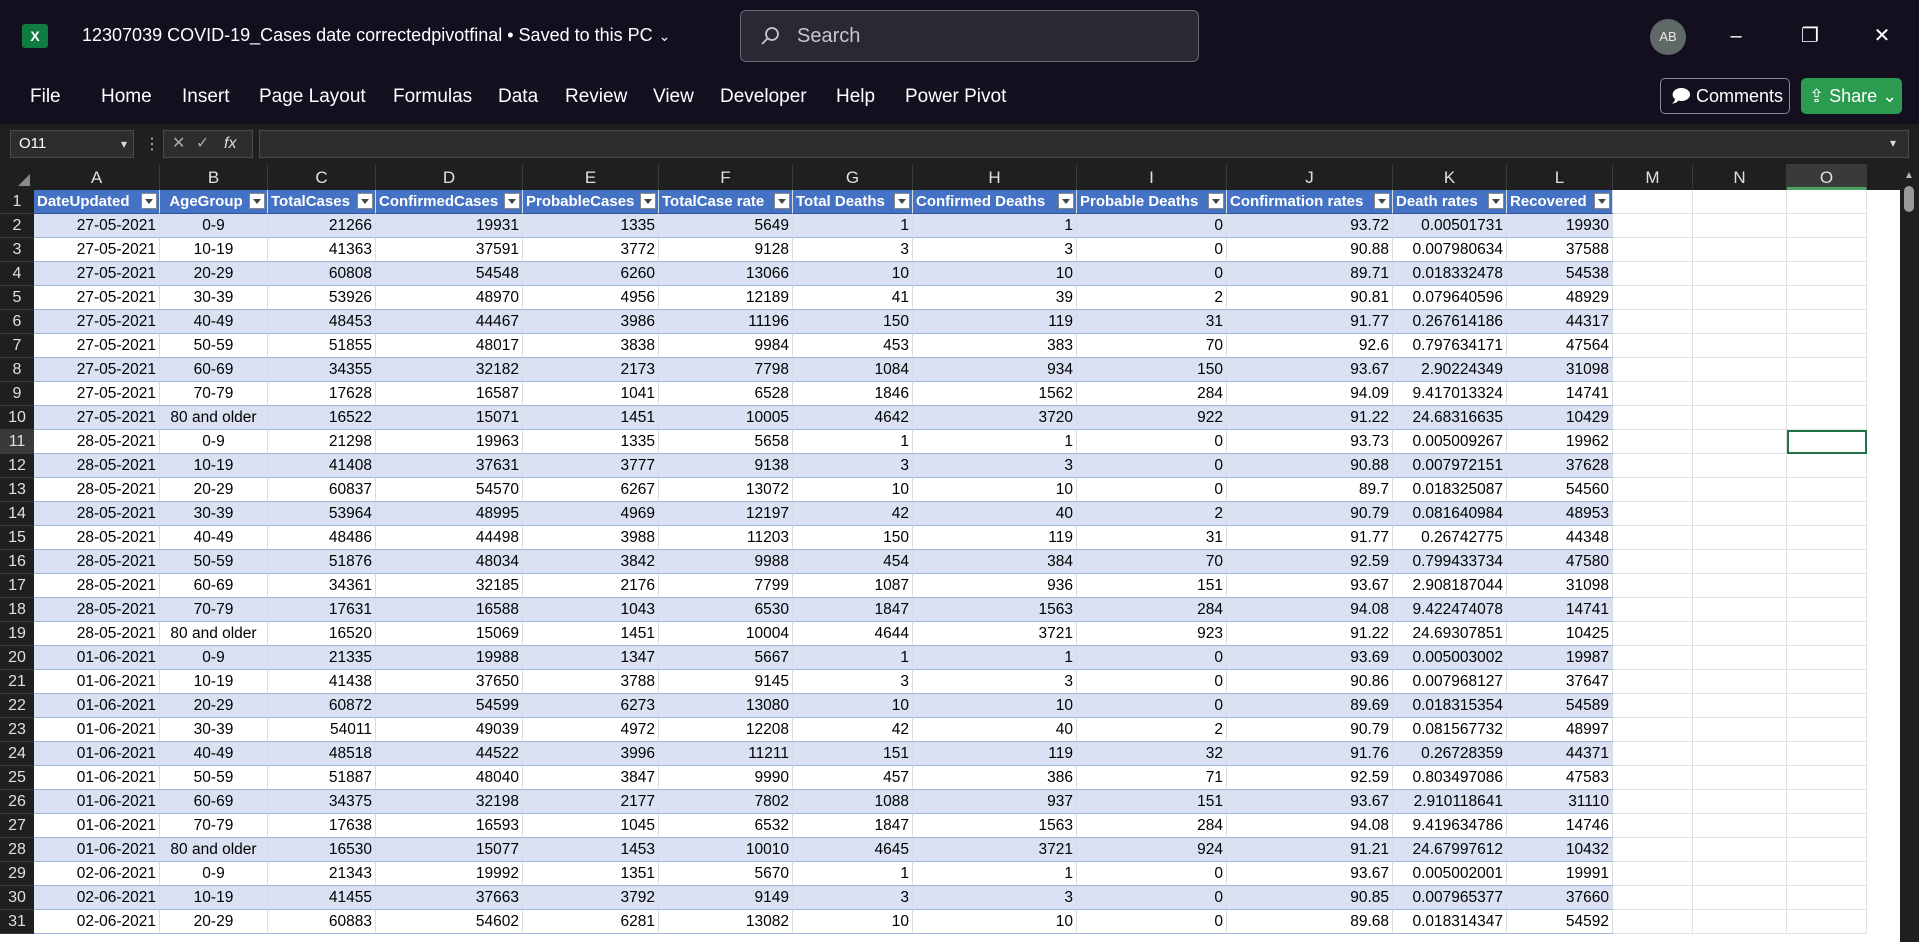  Describe the element at coordinates (322, 778) in the screenshot. I see `table-cell: 51887` at that location.